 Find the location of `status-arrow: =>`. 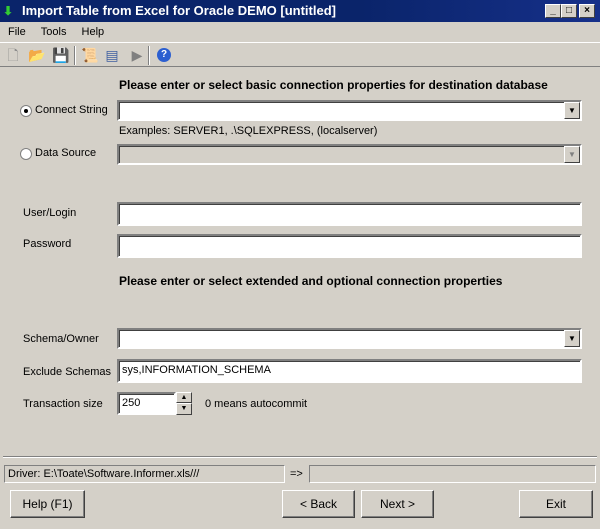

status-arrow: => is located at coordinates (296, 474).